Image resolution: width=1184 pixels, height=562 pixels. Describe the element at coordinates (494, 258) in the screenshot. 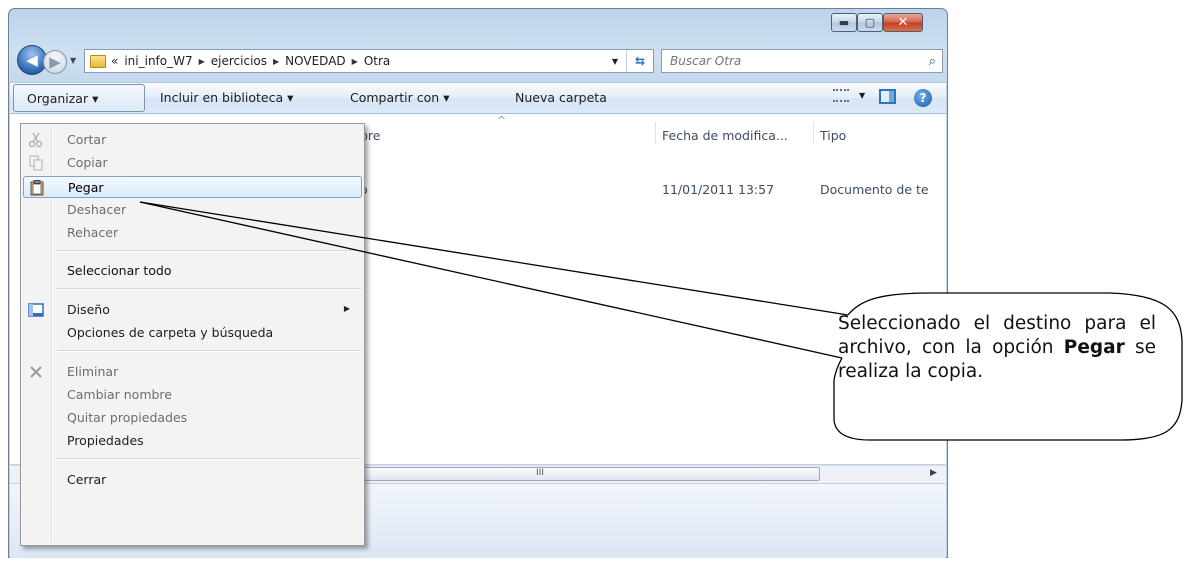

I see `callout-pointer-line` at that location.